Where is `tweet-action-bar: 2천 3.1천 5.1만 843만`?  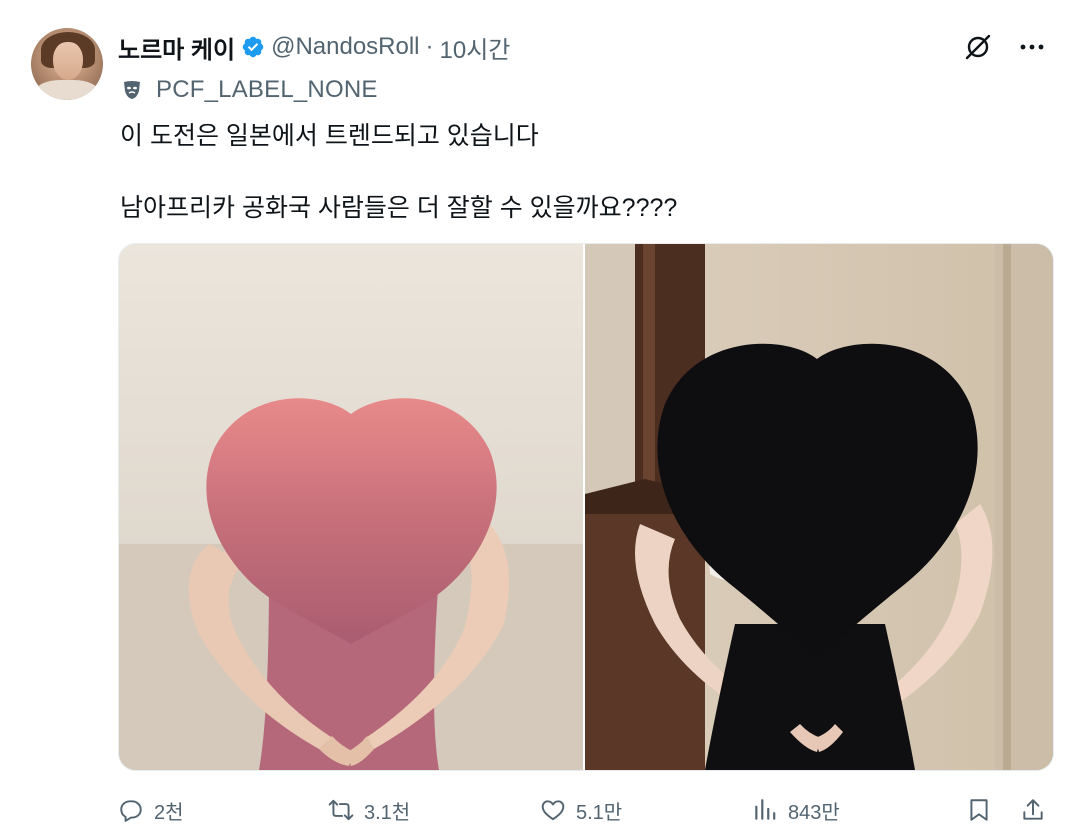 tweet-action-bar: 2천 3.1천 5.1만 843만 is located at coordinates (585, 810).